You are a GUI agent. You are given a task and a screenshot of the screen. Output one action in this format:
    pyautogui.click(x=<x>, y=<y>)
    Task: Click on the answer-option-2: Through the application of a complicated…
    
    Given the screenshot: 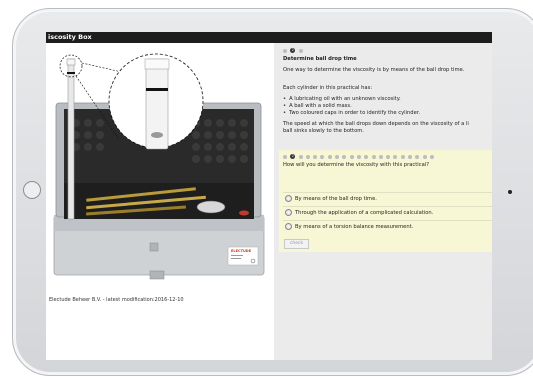 What is the action you would take?
    pyautogui.click(x=387, y=212)
    